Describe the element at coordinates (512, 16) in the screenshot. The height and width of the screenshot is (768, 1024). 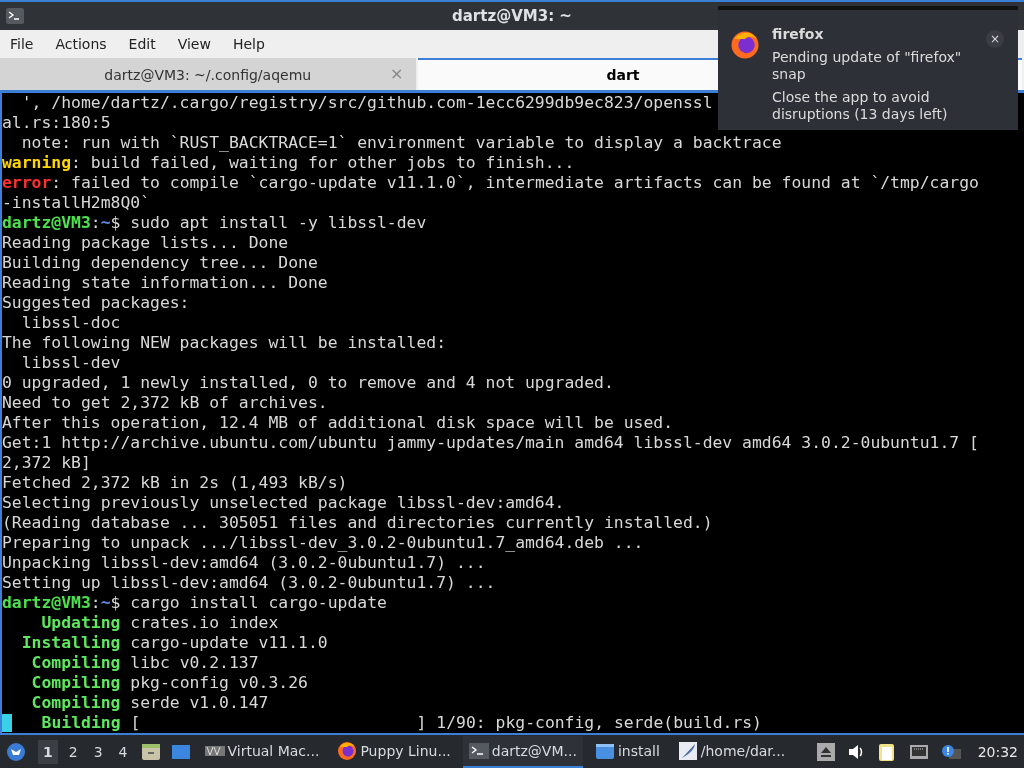
I see `window-title: dartz@VM3: ~` at that location.